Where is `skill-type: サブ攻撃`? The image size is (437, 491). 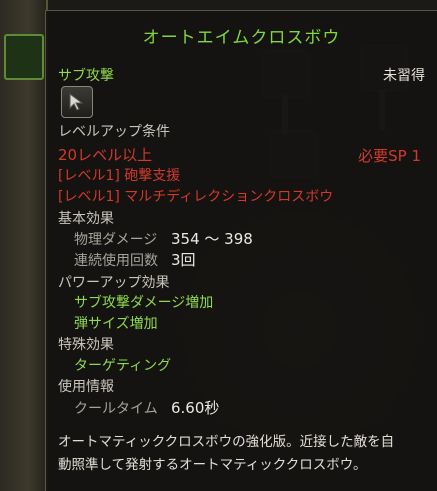 skill-type: サブ攻撃 is located at coordinates (86, 76).